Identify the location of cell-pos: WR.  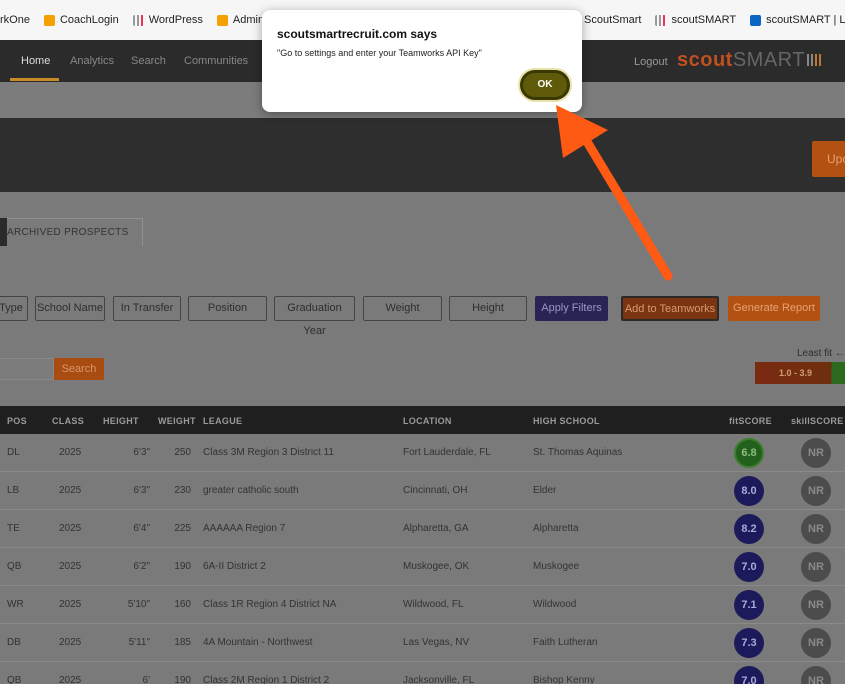
(15, 604).